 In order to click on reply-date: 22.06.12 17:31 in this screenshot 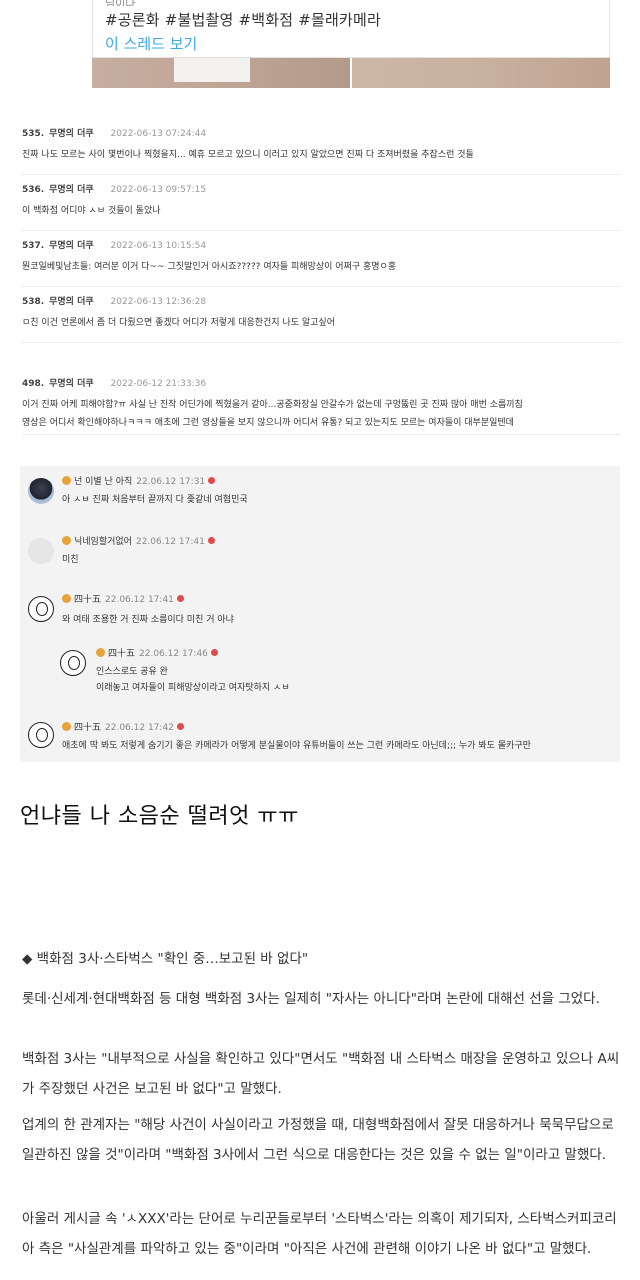, I will do `click(171, 482)`.